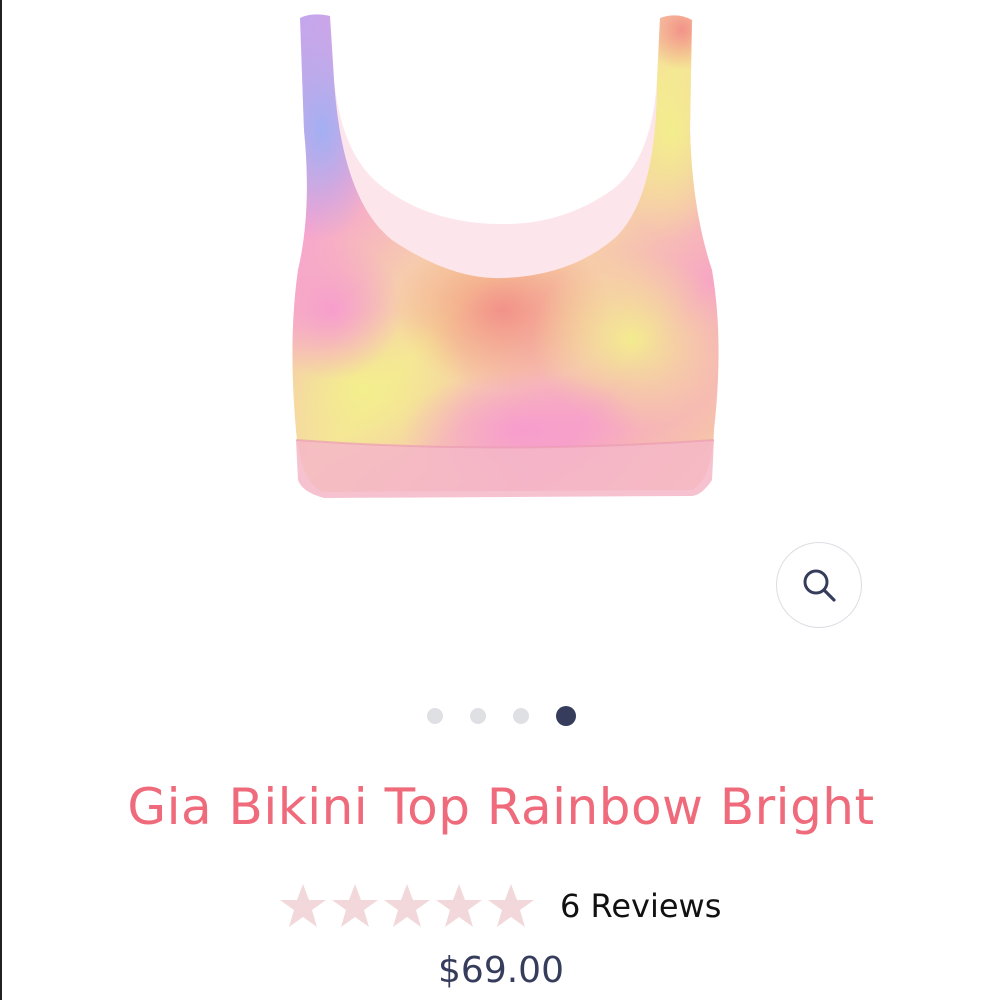  I want to click on gallery-pagination, so click(501, 716).